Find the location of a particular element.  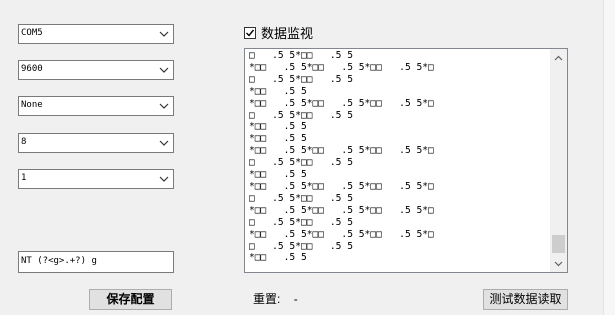

retry-status: 重置: - is located at coordinates (275, 298).